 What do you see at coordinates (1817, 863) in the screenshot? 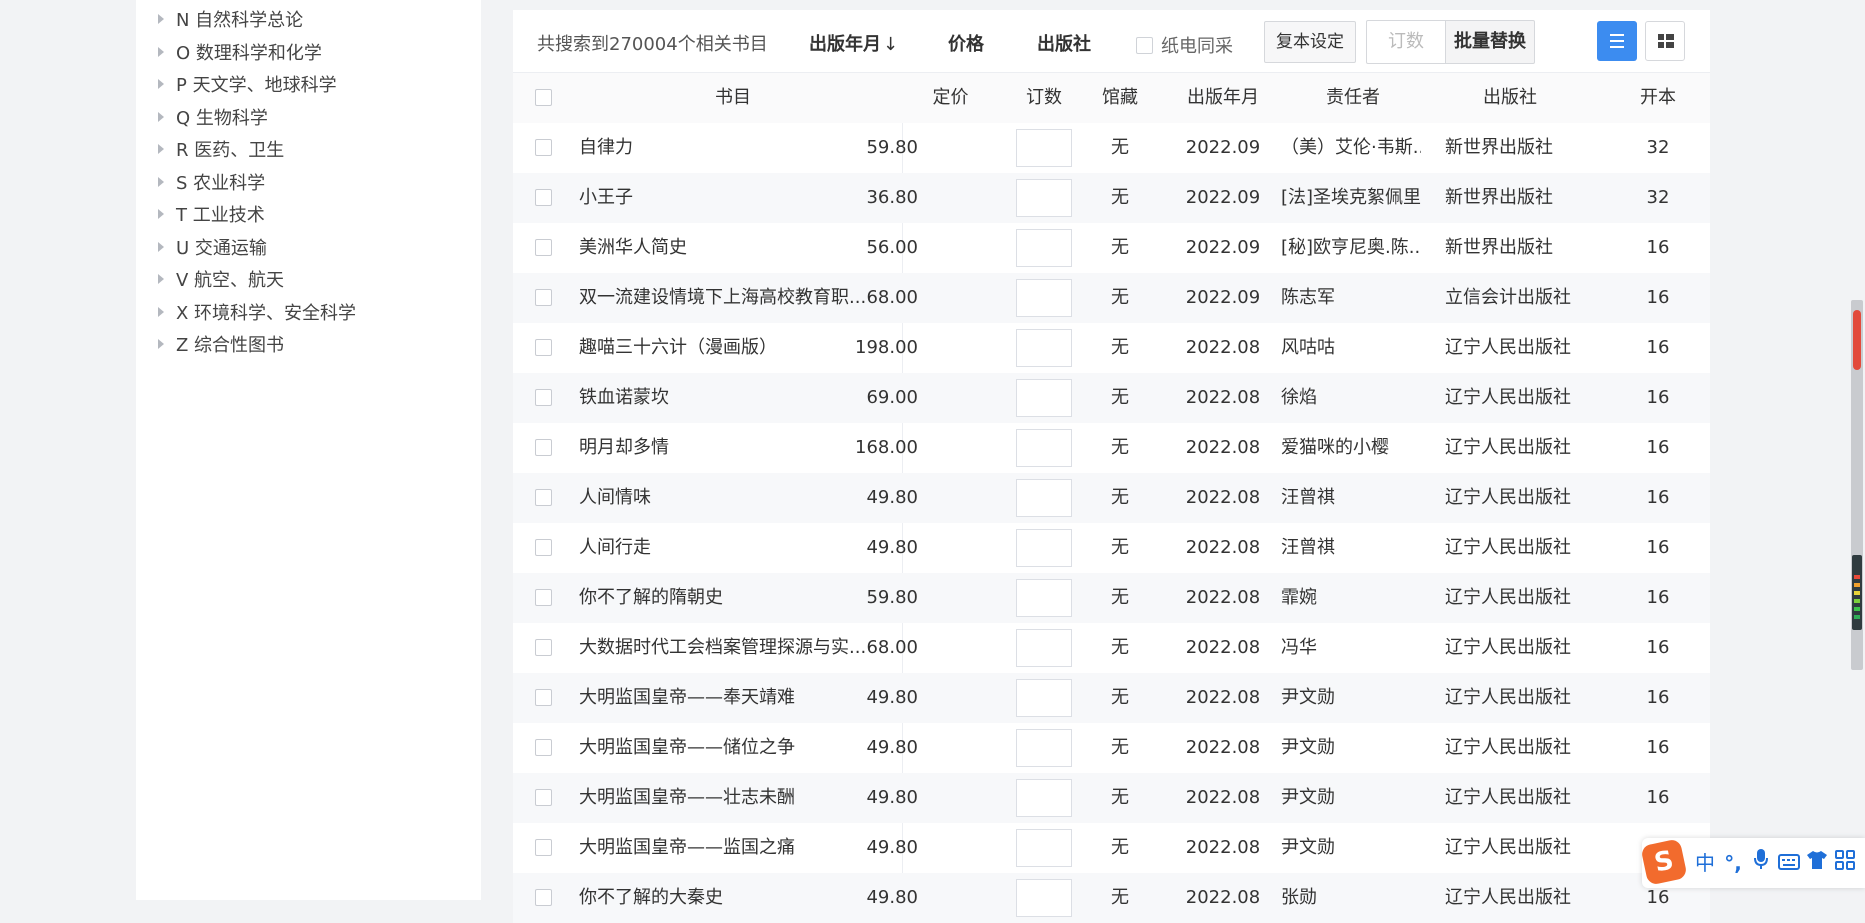
I see `shirt-icon` at bounding box center [1817, 863].